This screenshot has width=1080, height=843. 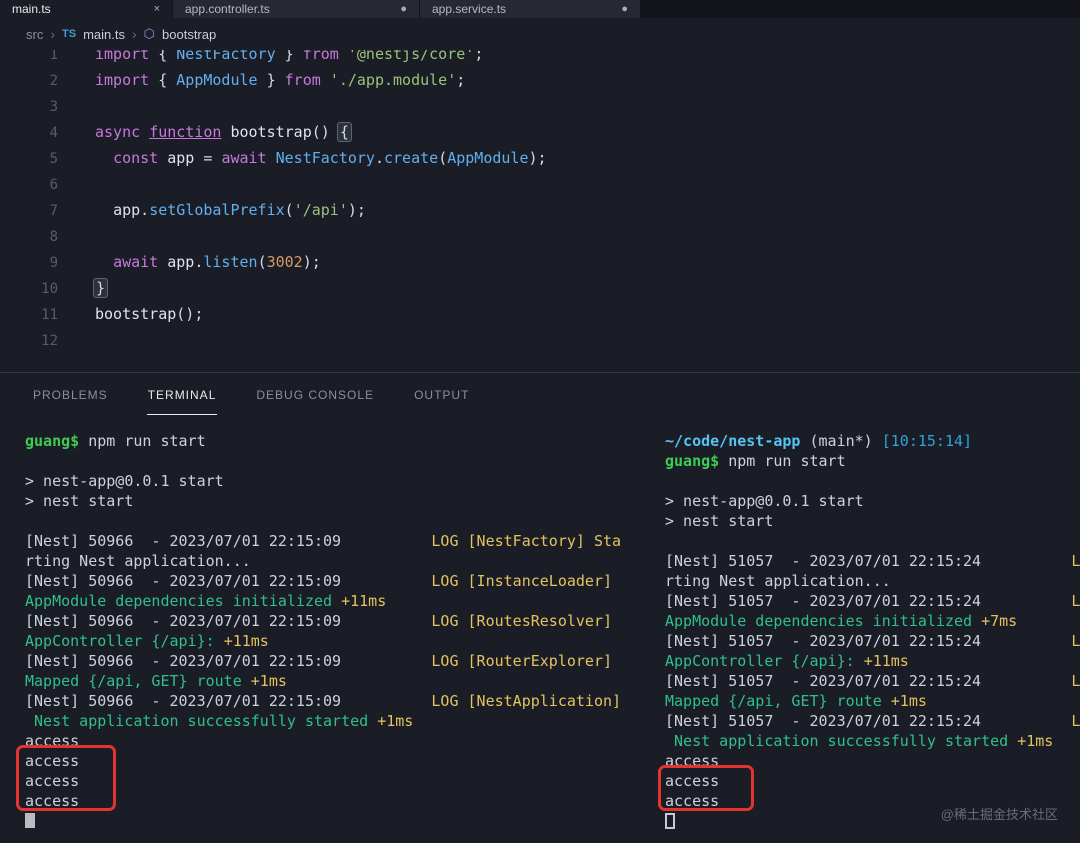 What do you see at coordinates (189, 34) in the screenshot?
I see `breadcrumb-item: bootstrap` at bounding box center [189, 34].